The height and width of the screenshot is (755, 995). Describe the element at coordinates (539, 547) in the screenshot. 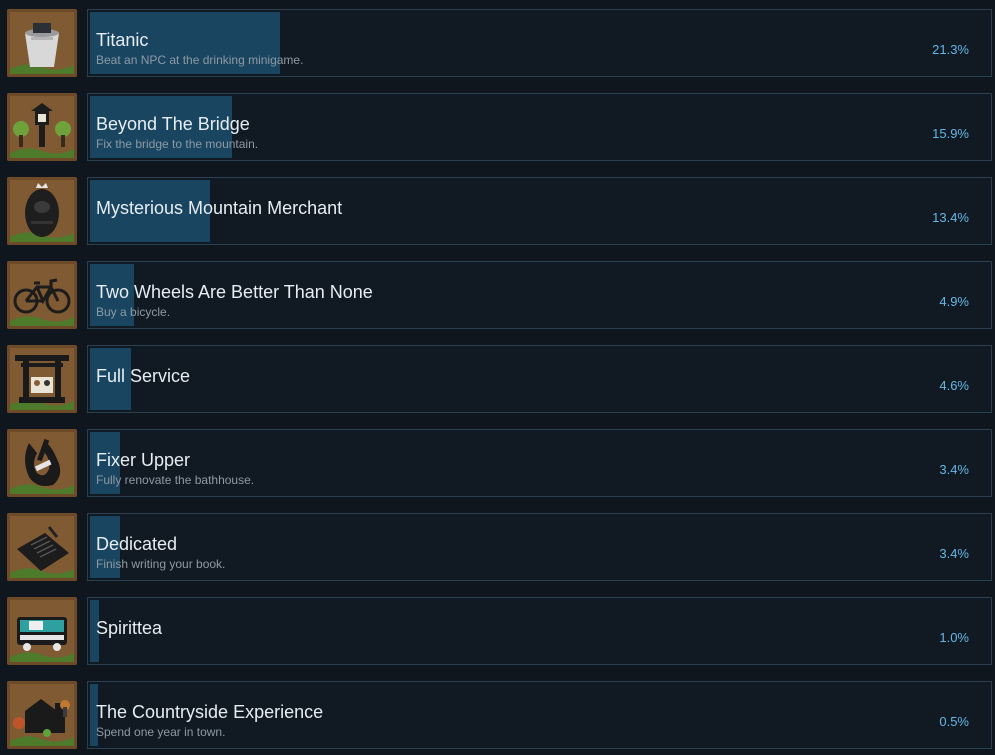

I see `achievement-panel: Dedicated Finish writing your book. 3.4%` at that location.